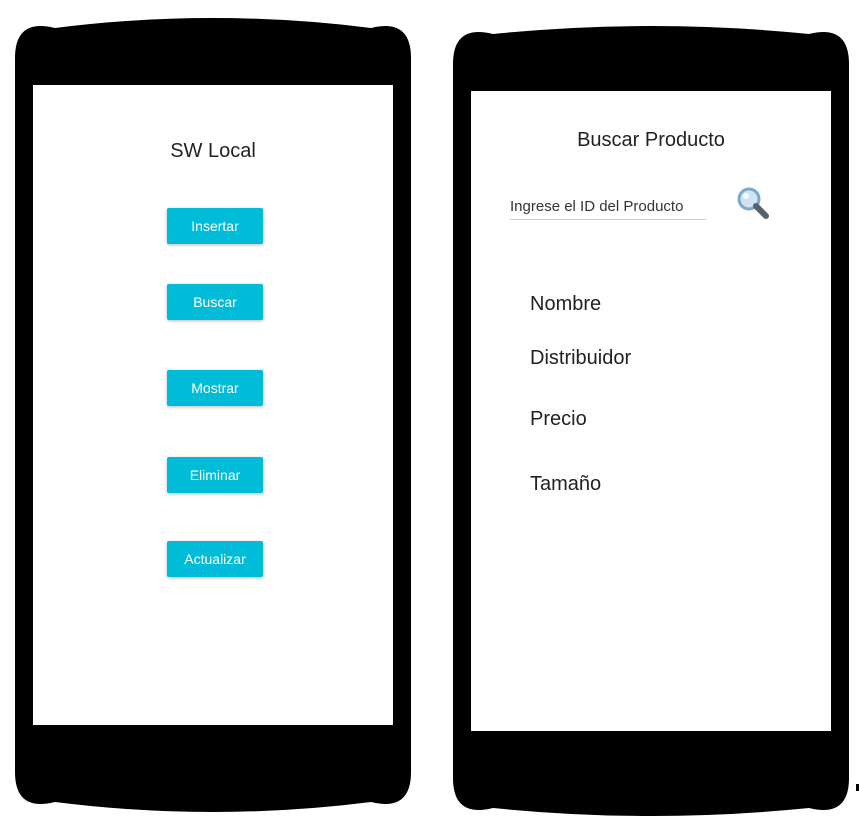 The image size is (859, 828). Describe the element at coordinates (215, 226) in the screenshot. I see `insertar-button: Insertar` at that location.